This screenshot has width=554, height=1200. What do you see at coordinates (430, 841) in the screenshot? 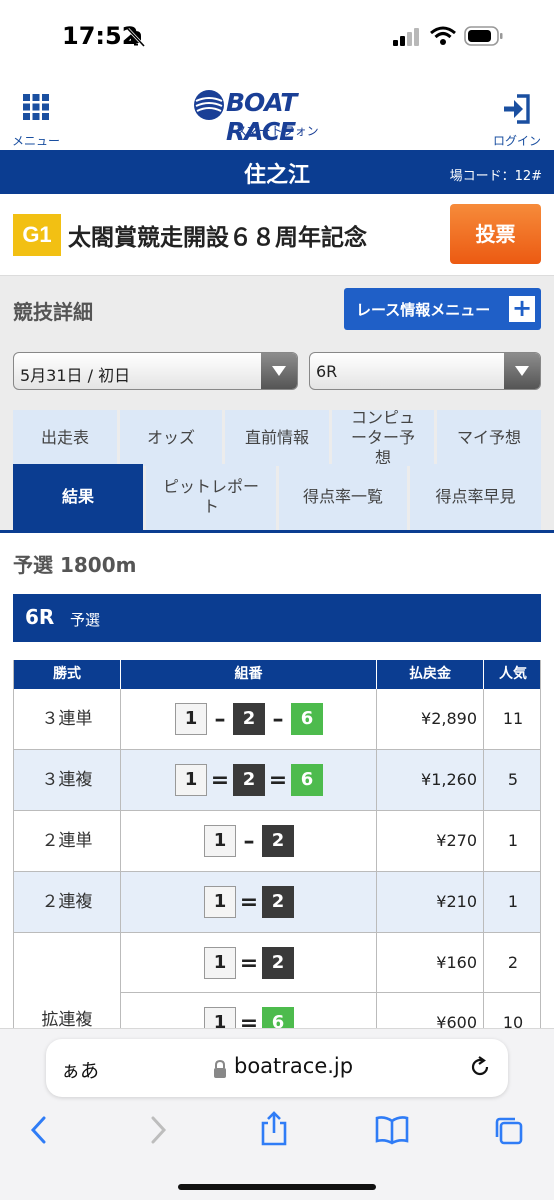
I see `payout: ¥270` at bounding box center [430, 841].